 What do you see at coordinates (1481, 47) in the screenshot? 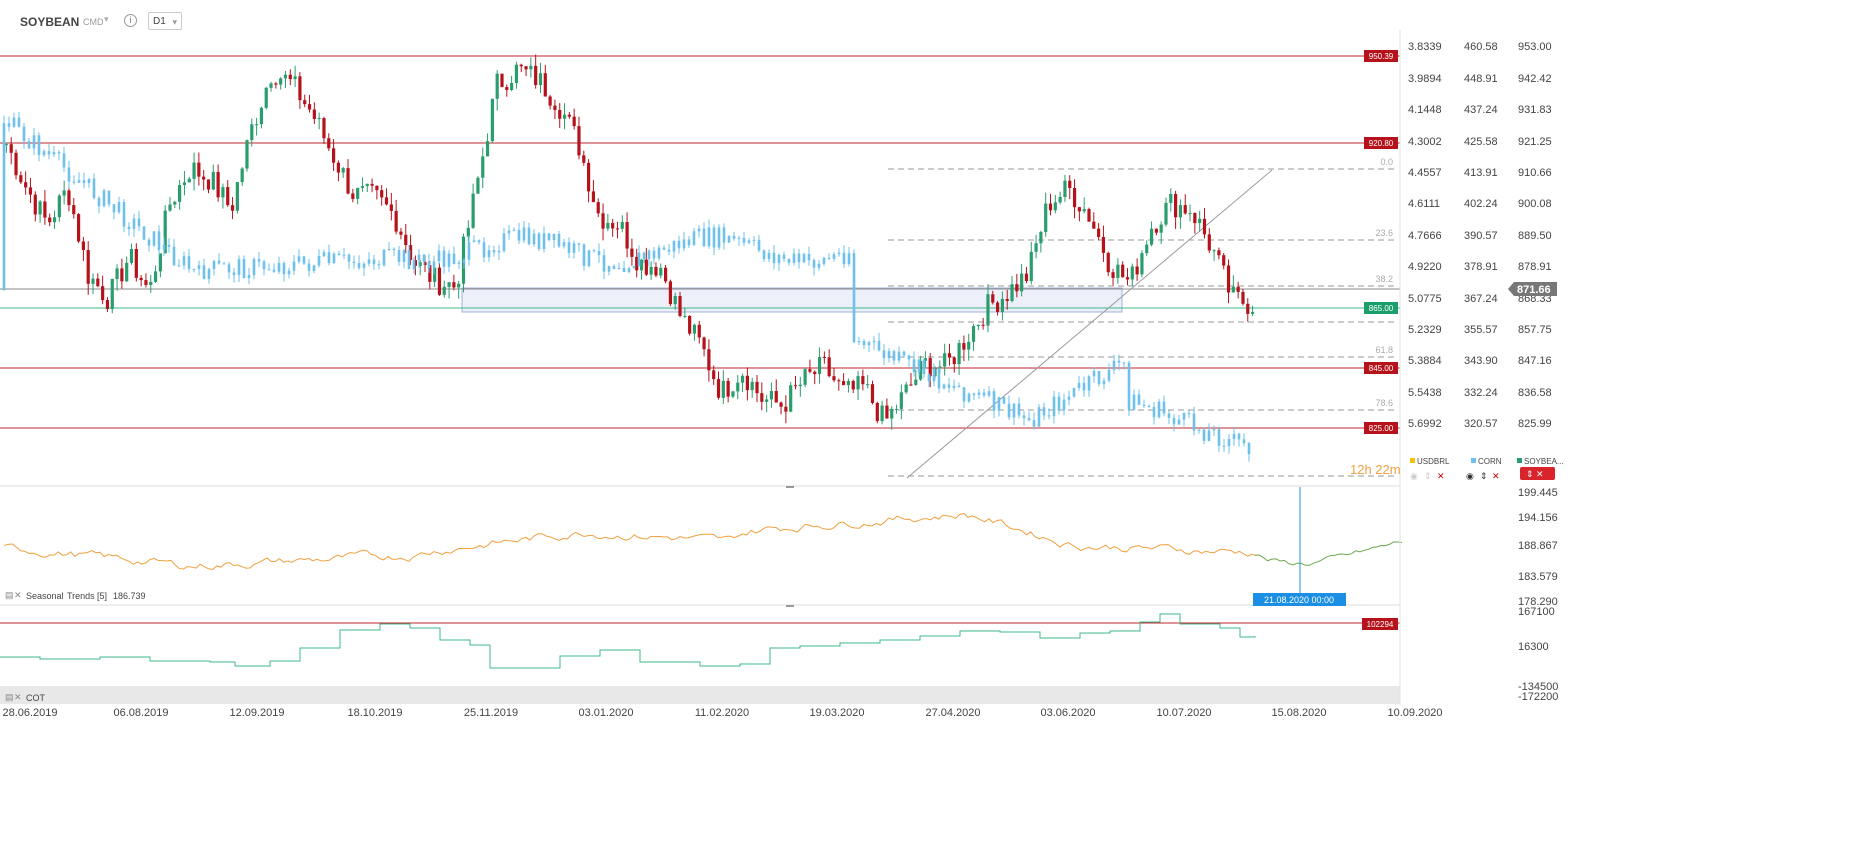
I see `price-axis-label-corn: 460.58` at bounding box center [1481, 47].